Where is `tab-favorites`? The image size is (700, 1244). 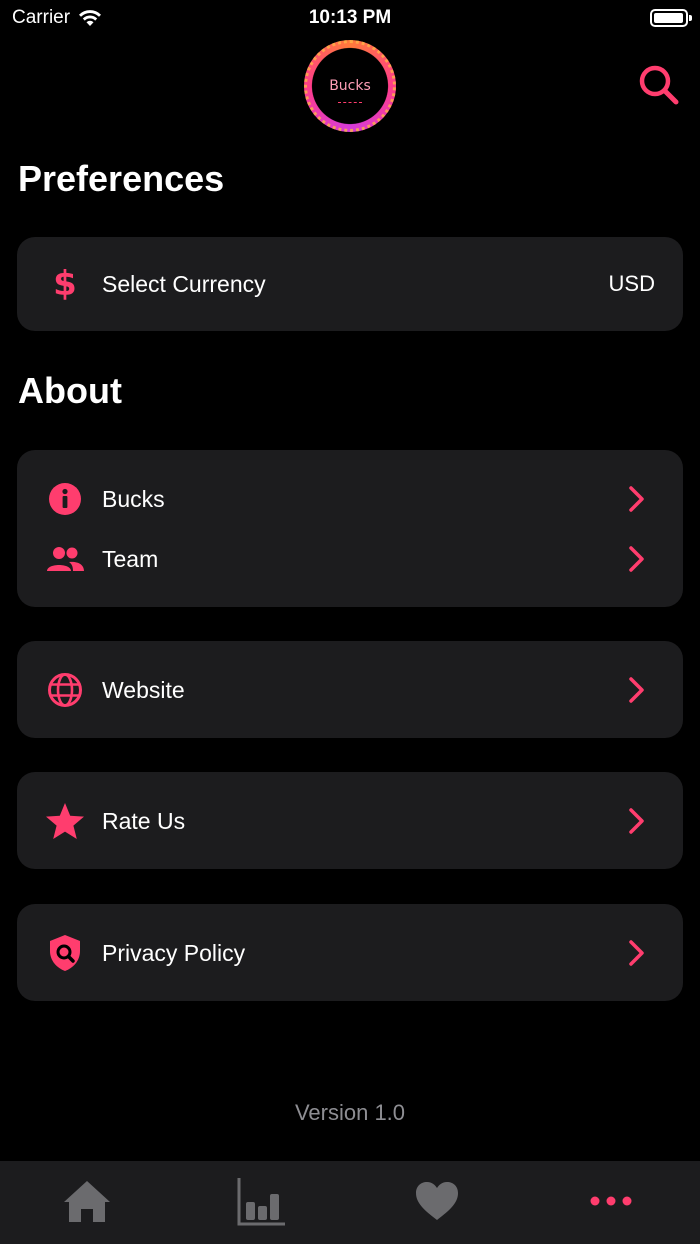 tab-favorites is located at coordinates (437, 1201).